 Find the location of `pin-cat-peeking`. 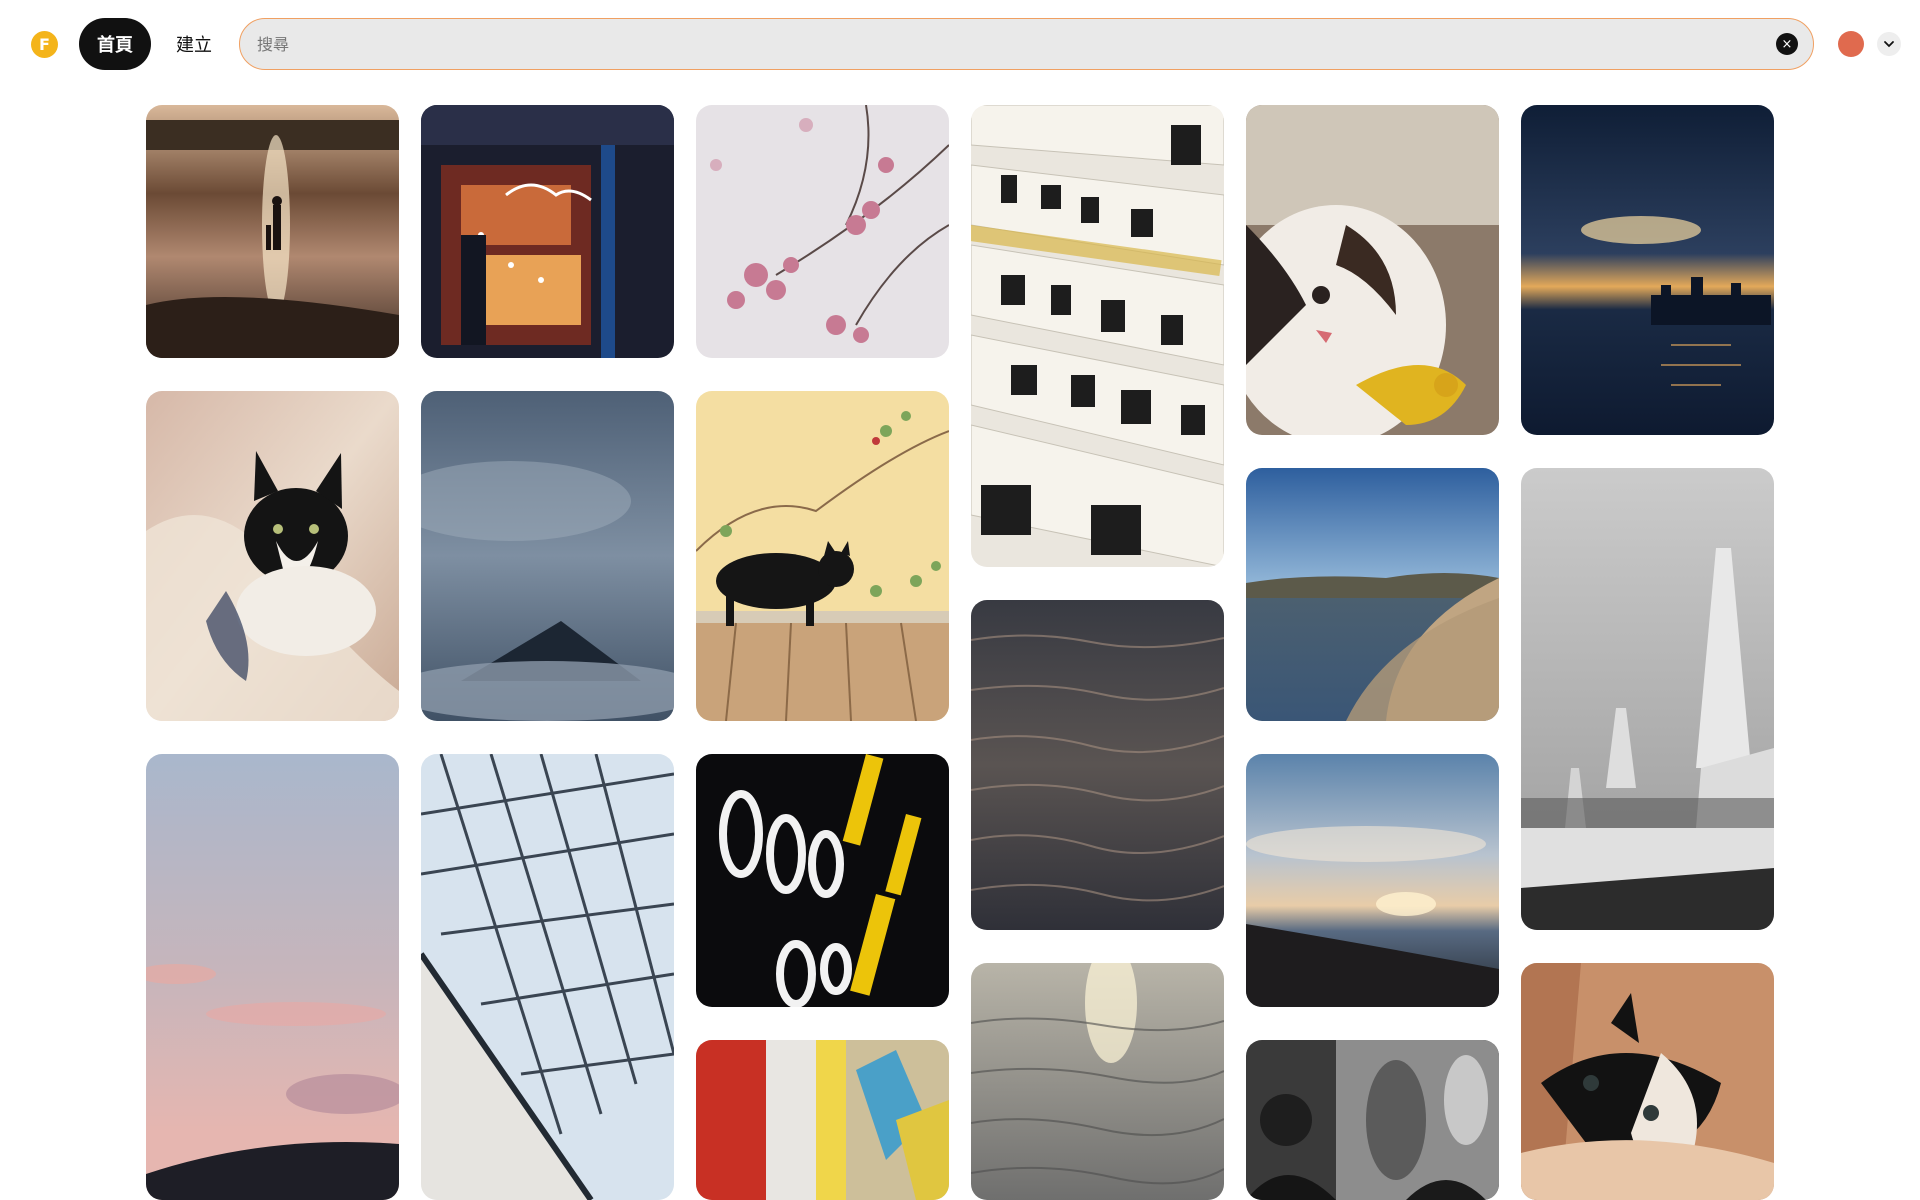

pin-cat-peeking is located at coordinates (1647, 1081).